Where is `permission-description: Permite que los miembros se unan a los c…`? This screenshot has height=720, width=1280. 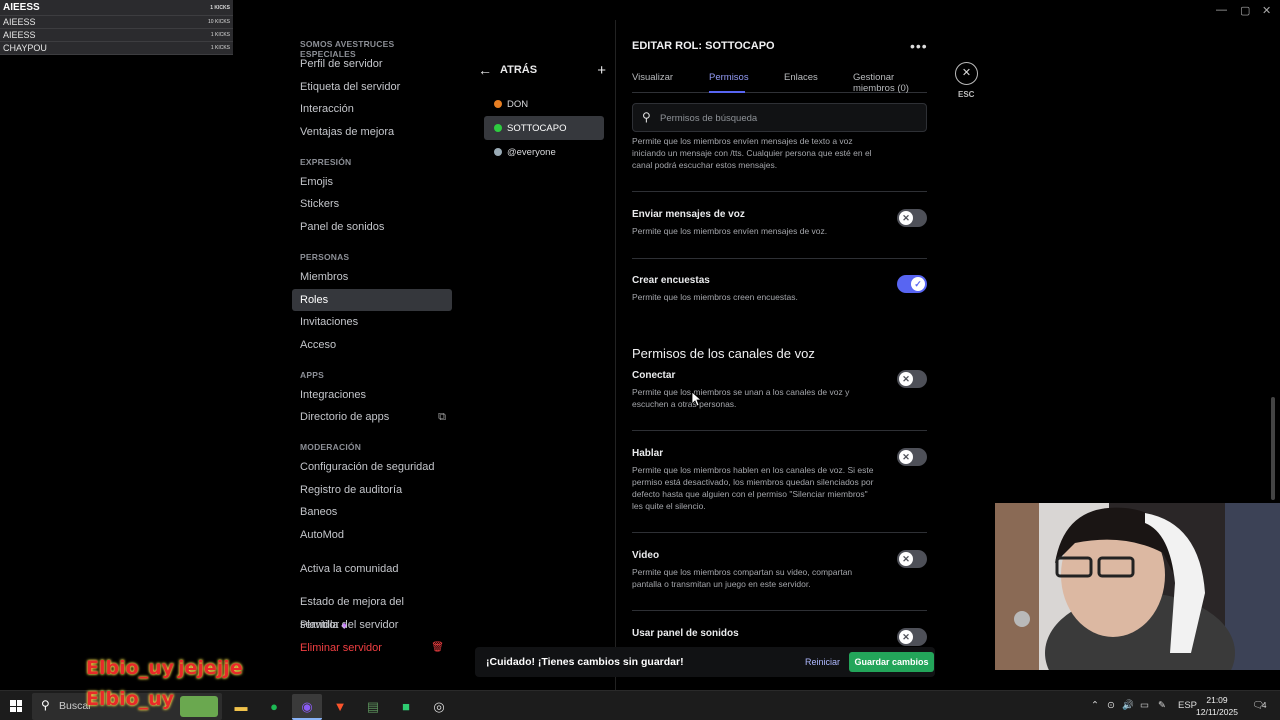
permission-description: Permite que los miembros se unan a los c… is located at coordinates (741, 398).